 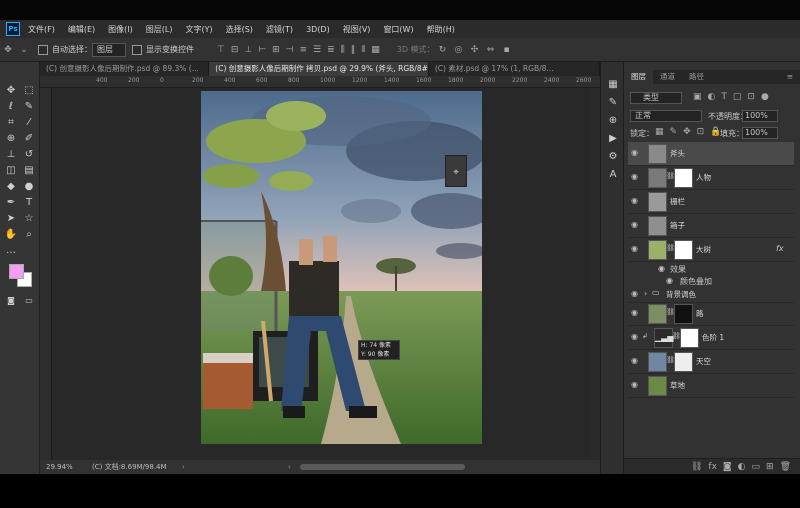 I want to click on vertical-scrollbar, so click(x=595, y=274).